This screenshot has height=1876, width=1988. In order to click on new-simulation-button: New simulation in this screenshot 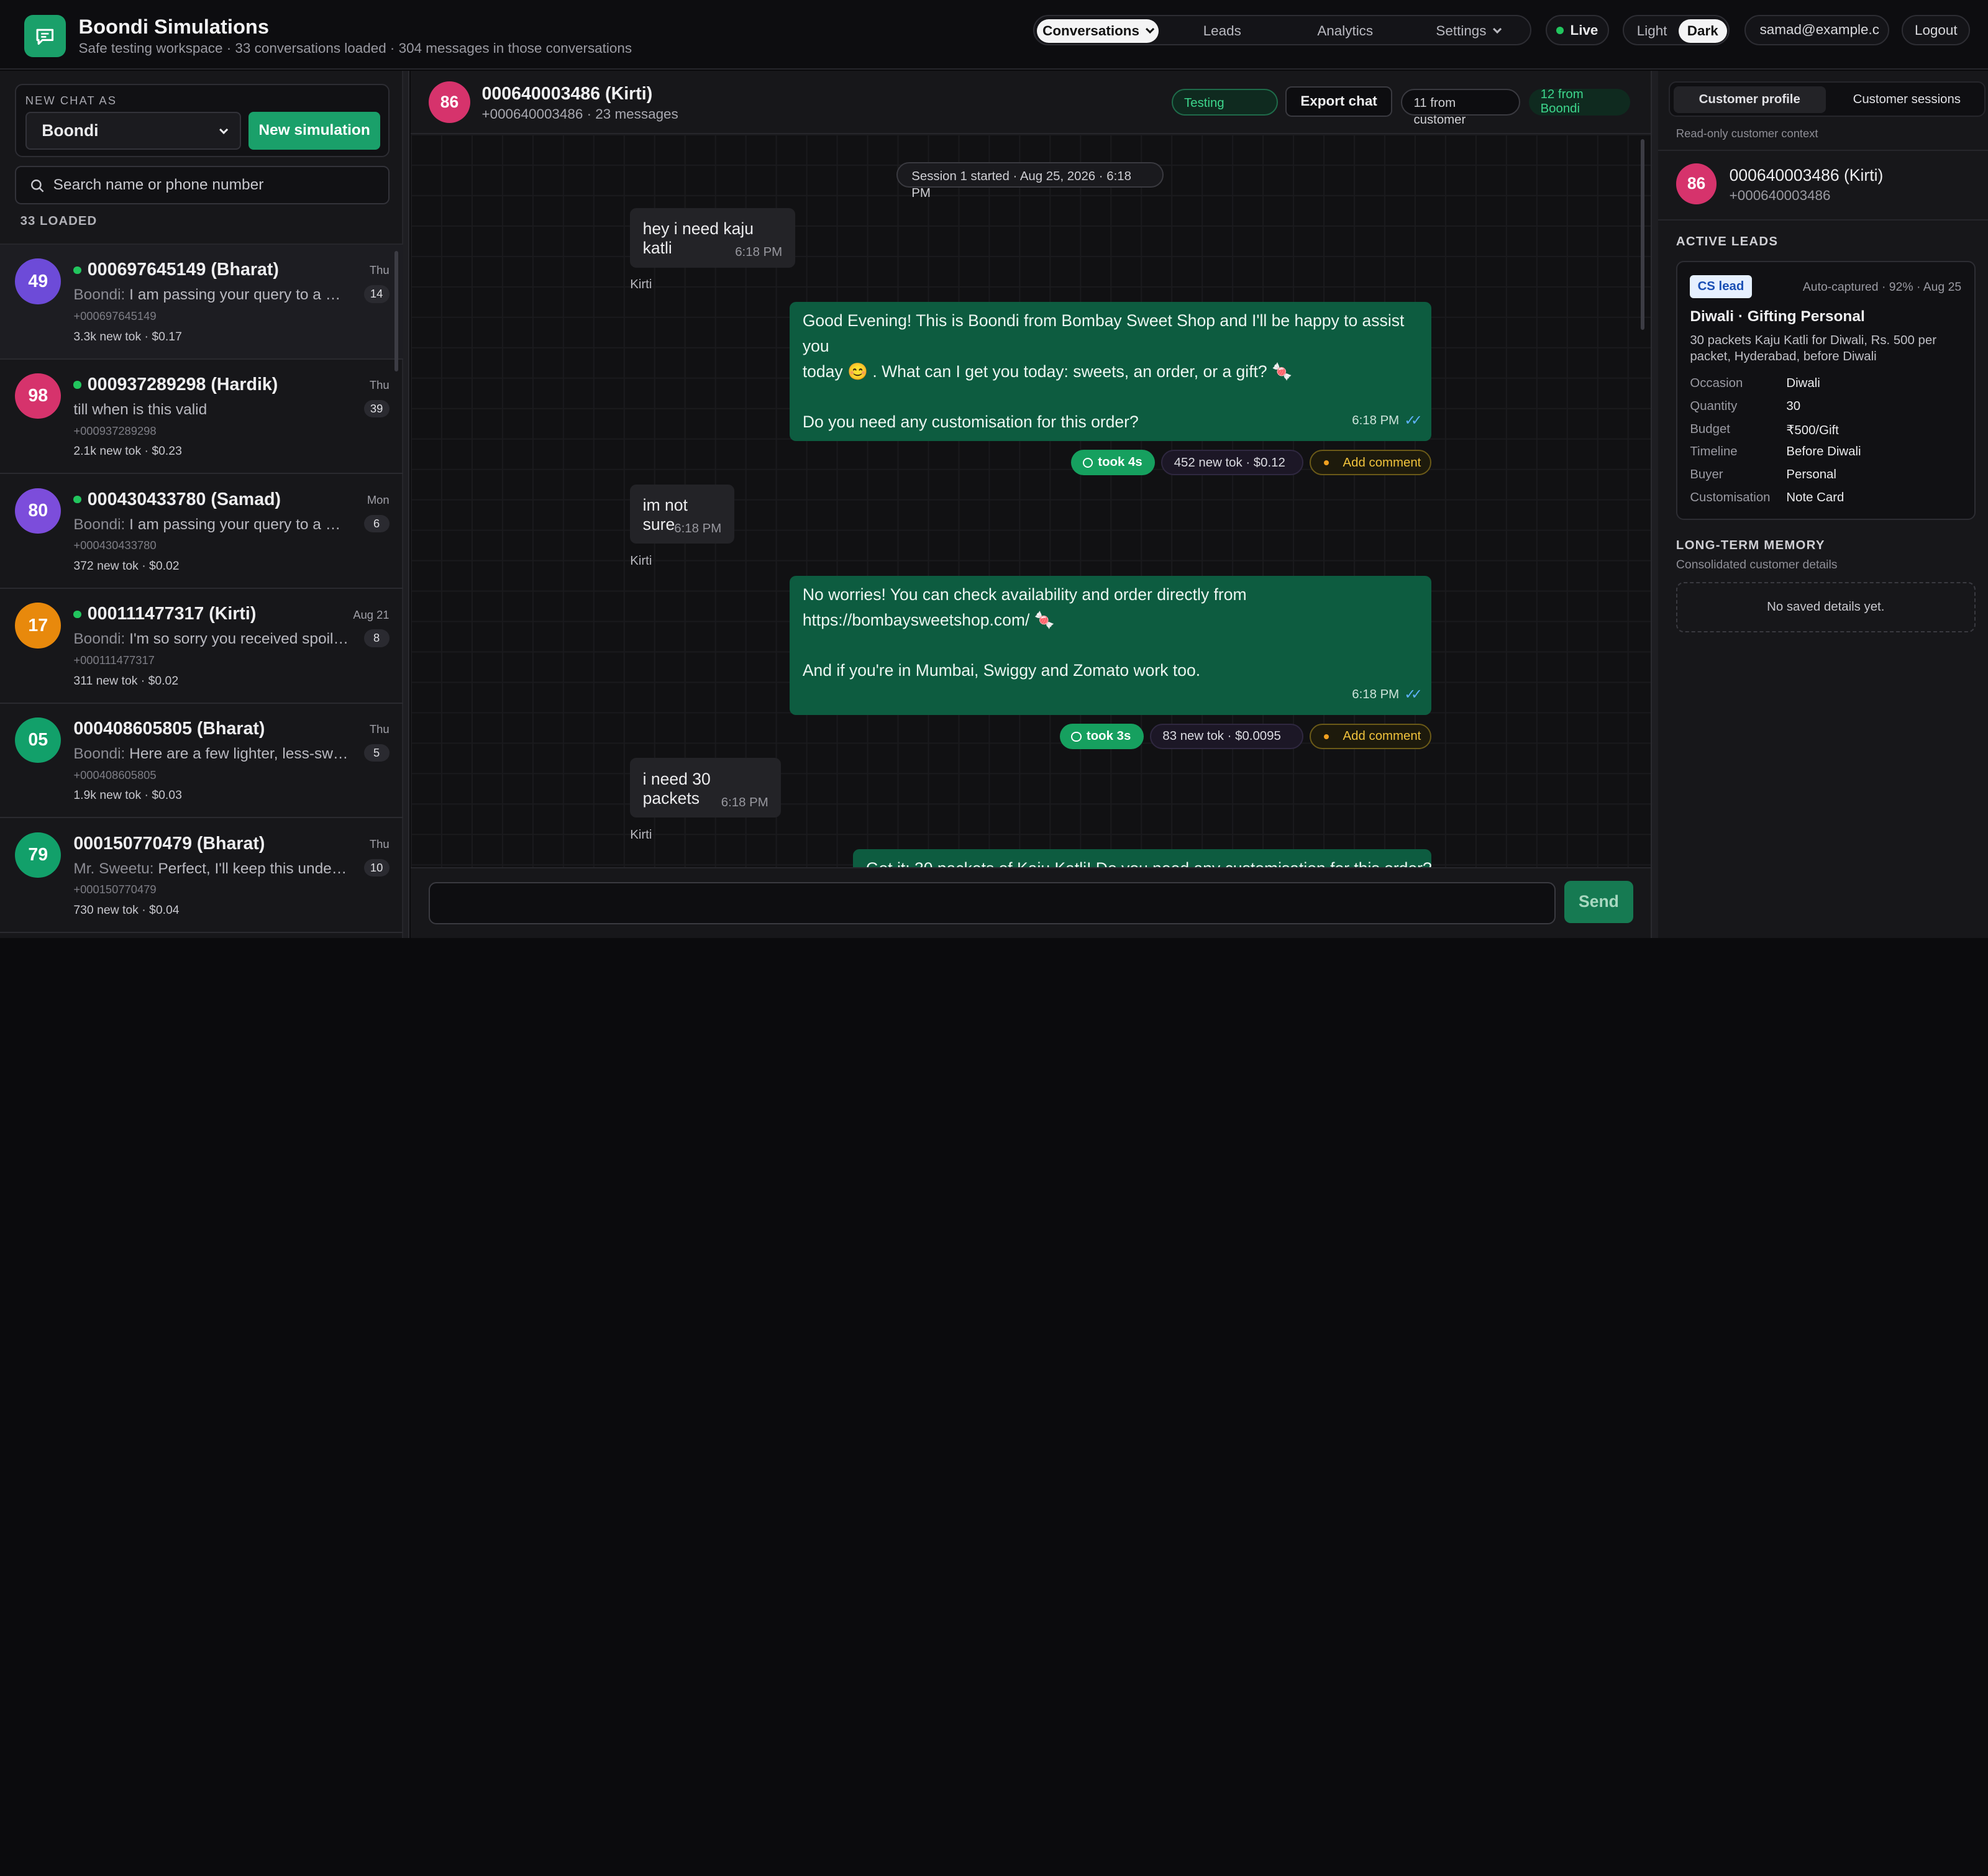, I will do `click(314, 130)`.